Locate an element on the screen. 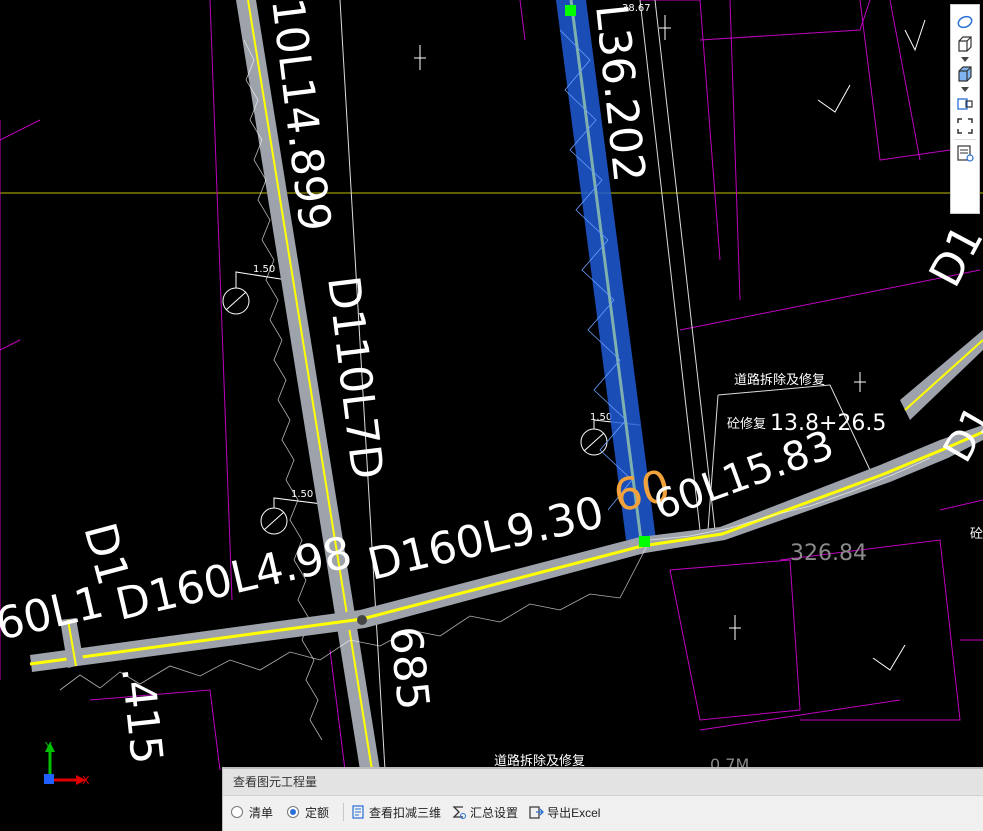 The height and width of the screenshot is (831, 983). radio-quota-label: 定额 is located at coordinates (317, 812).